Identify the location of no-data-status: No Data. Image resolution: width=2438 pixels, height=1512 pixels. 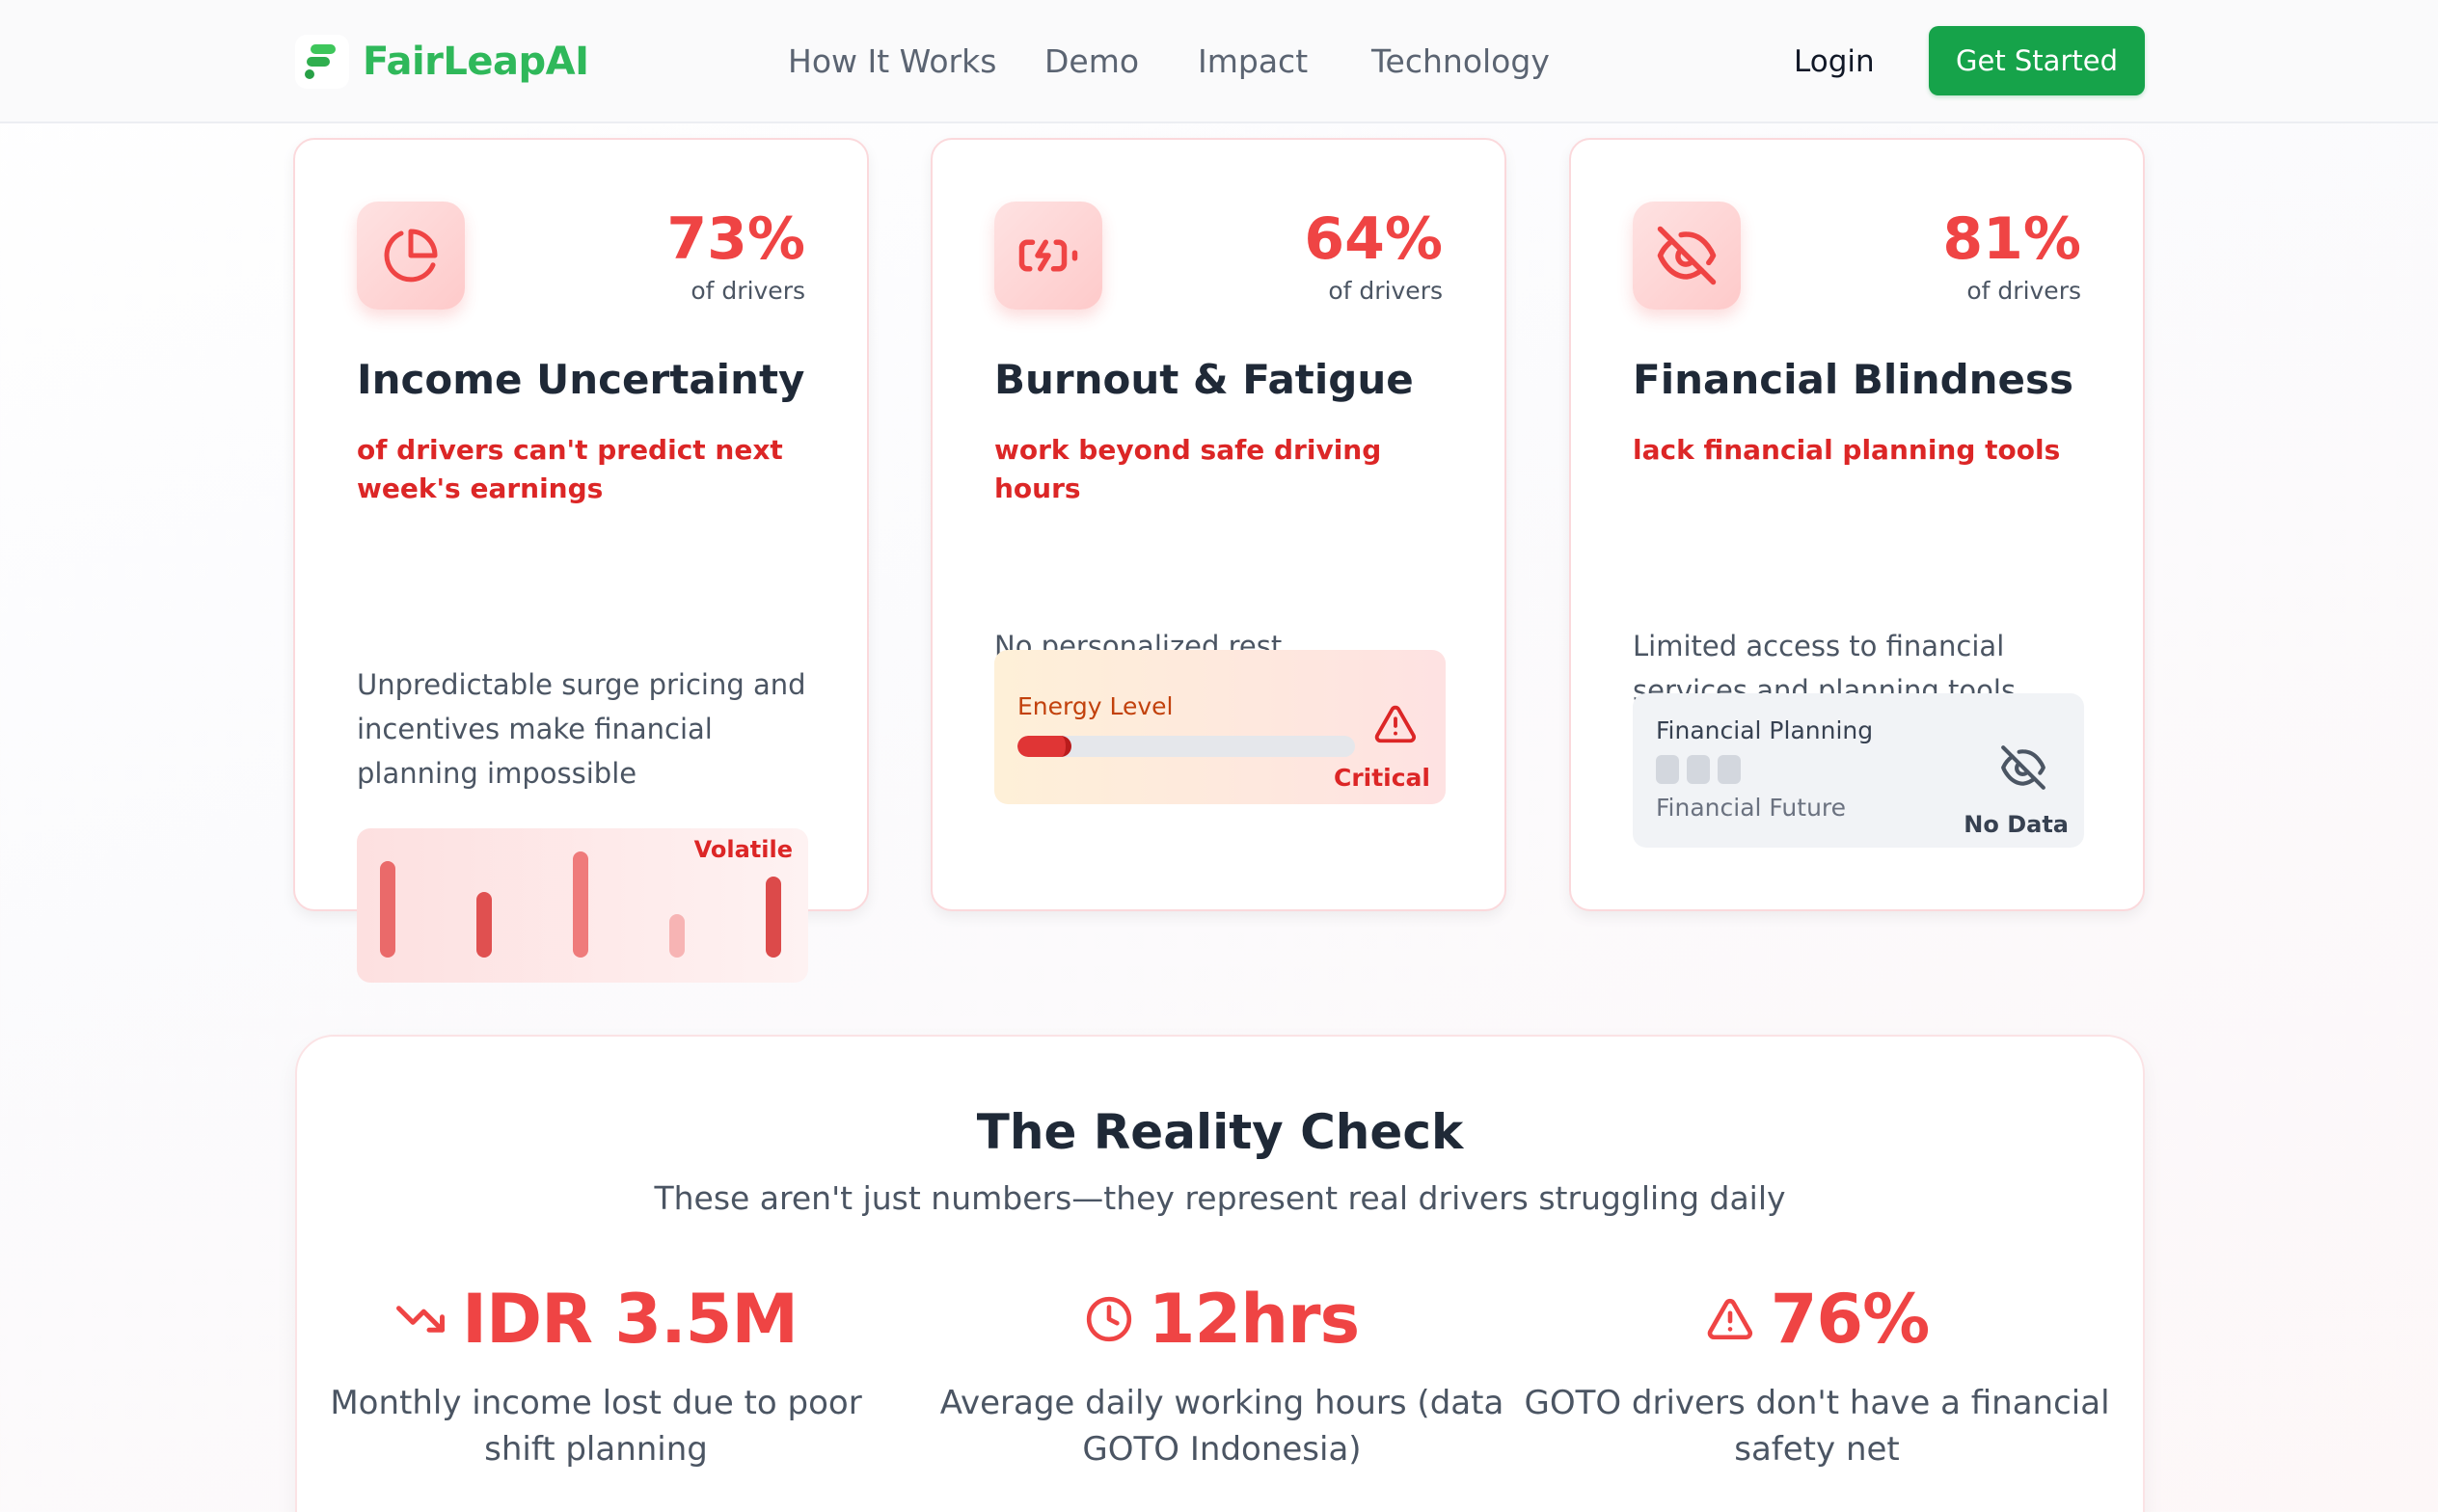
(2016, 824).